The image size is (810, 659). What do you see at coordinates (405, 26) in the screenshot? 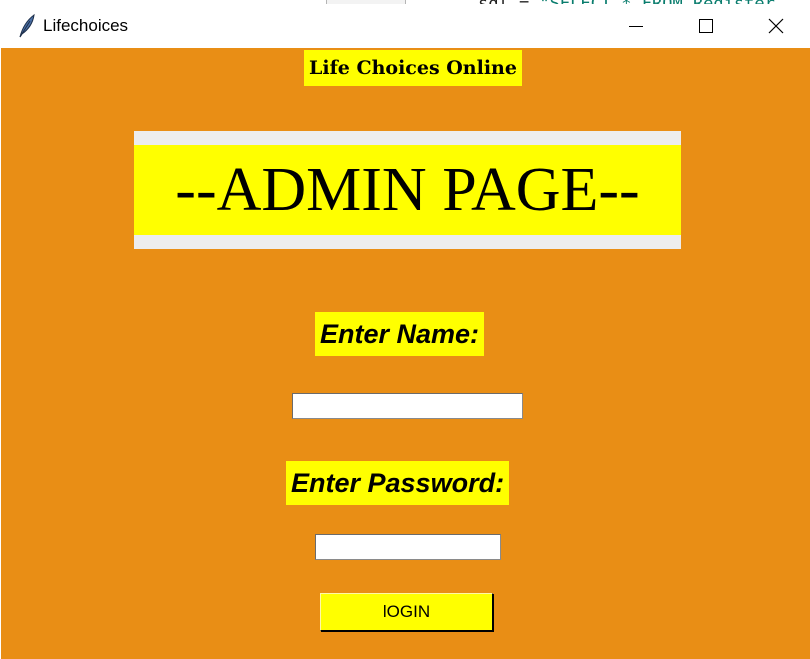
I see `title-bar: Lifechoices` at bounding box center [405, 26].